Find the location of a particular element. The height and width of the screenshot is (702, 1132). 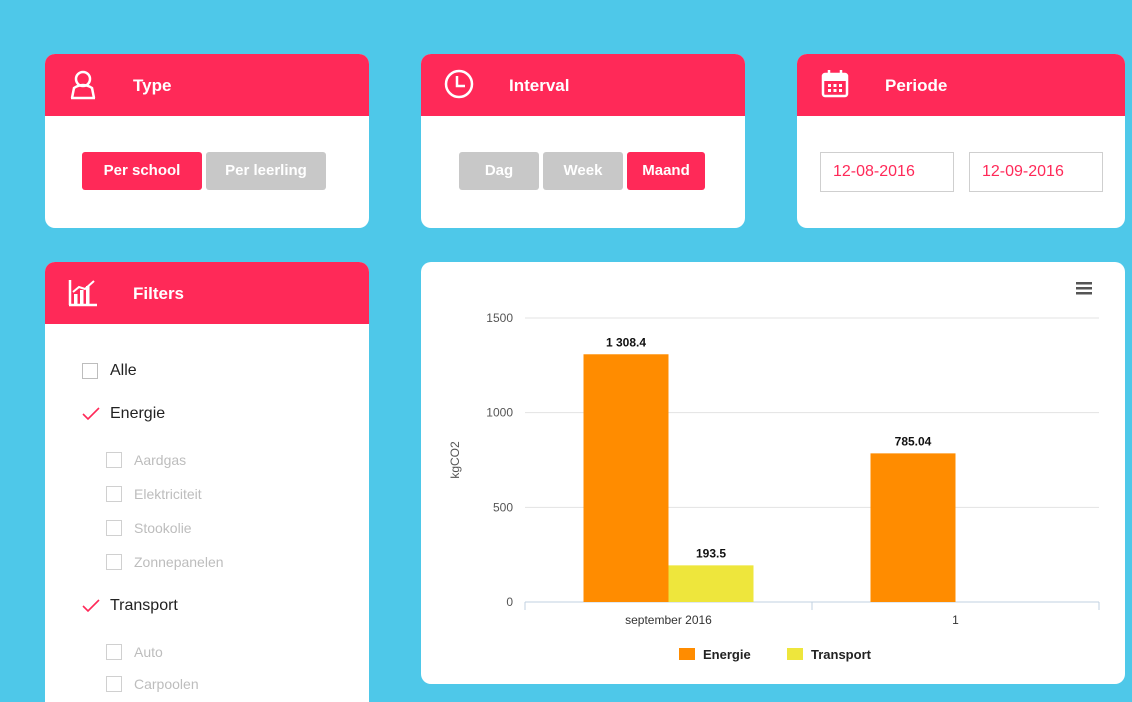

filter-label: Stookolie is located at coordinates (163, 528).